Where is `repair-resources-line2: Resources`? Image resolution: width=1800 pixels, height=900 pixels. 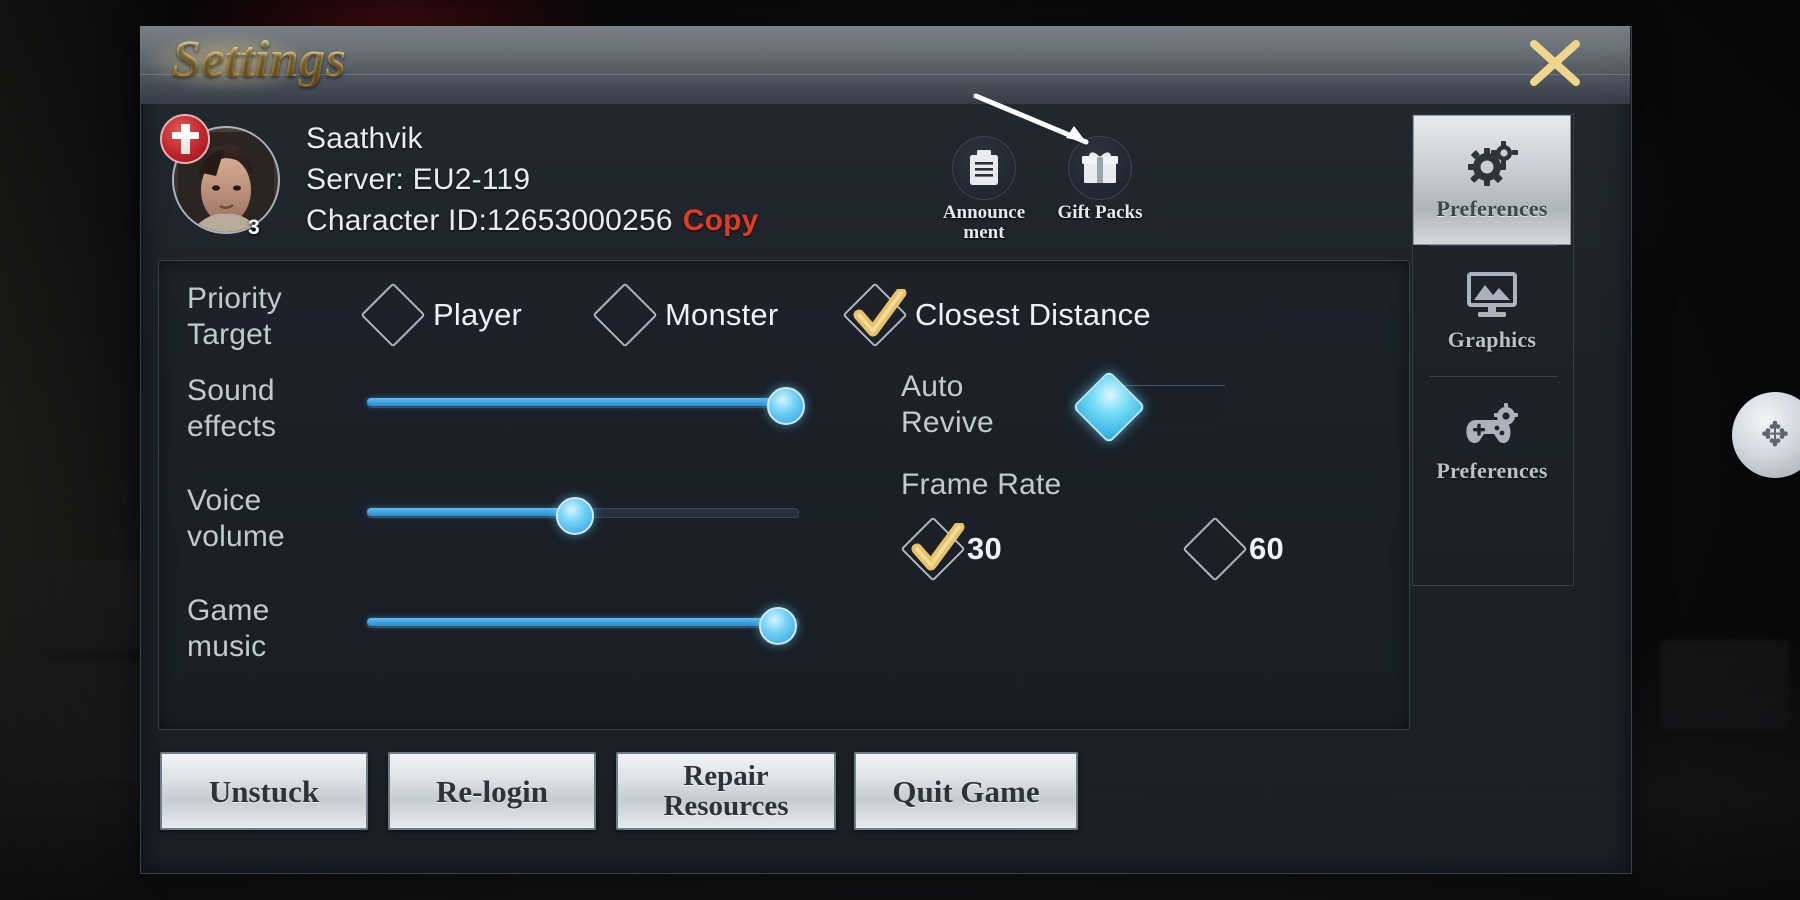
repair-resources-line2: Resources is located at coordinates (726, 806).